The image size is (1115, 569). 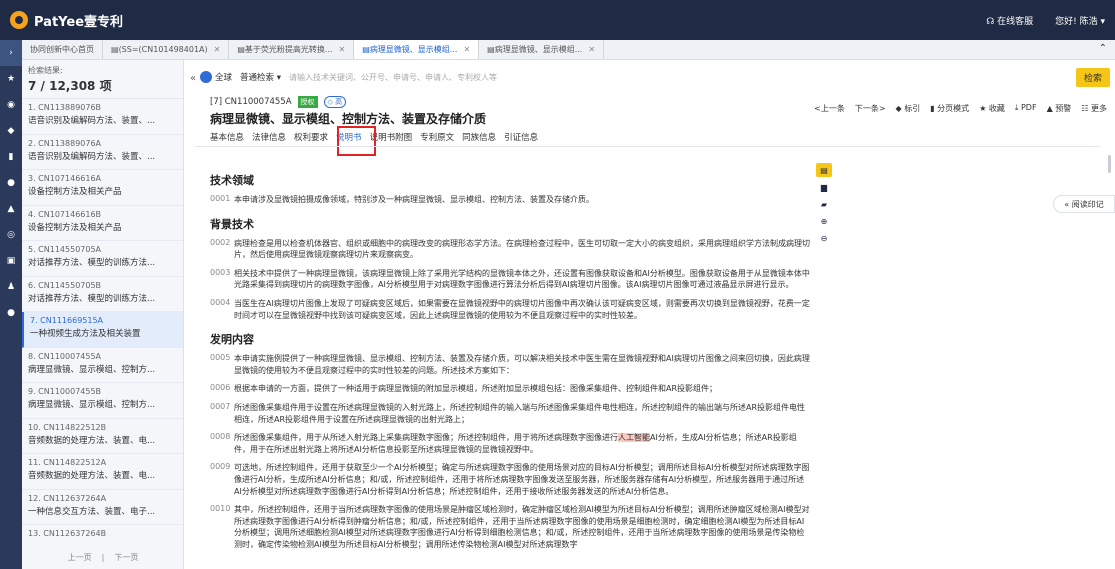 What do you see at coordinates (824, 221) in the screenshot?
I see `zoom-in-icon: ⊕` at bounding box center [824, 221].